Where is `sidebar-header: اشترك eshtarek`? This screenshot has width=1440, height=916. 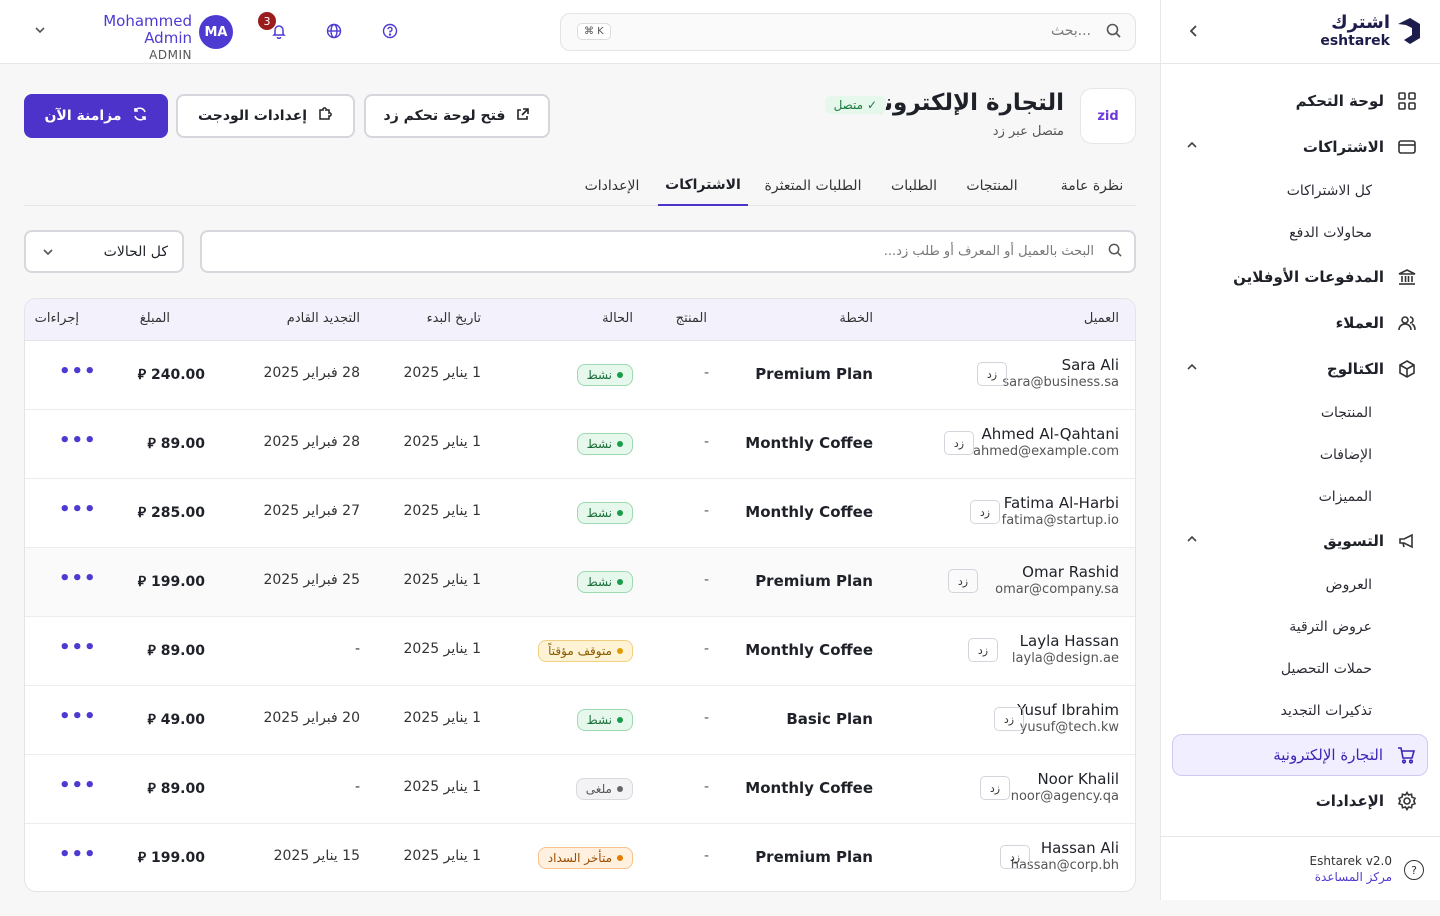 sidebar-header: اشترك eshtarek is located at coordinates (1300, 32).